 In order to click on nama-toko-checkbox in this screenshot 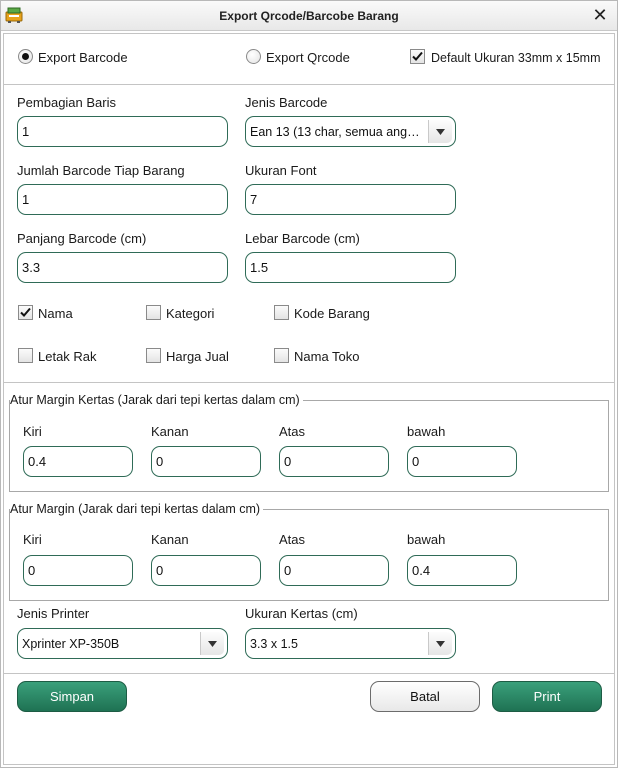, I will do `click(281, 355)`.